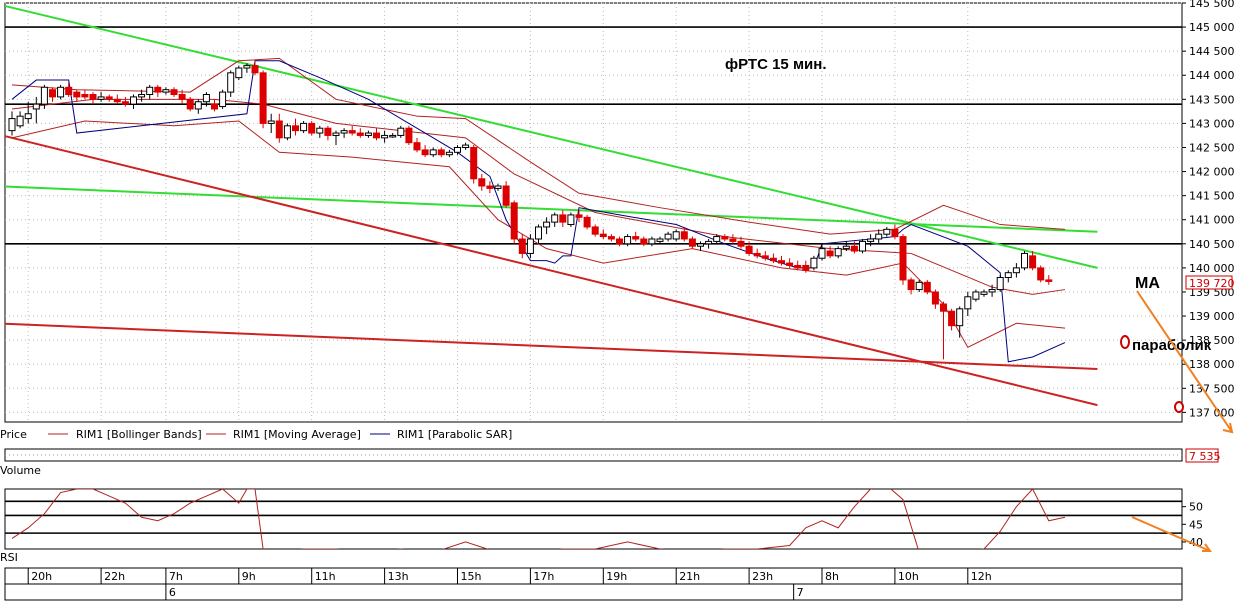 This screenshot has height=601, width=1235. What do you see at coordinates (176, 576) in the screenshot?
I see `time-tick-label: 7h` at bounding box center [176, 576].